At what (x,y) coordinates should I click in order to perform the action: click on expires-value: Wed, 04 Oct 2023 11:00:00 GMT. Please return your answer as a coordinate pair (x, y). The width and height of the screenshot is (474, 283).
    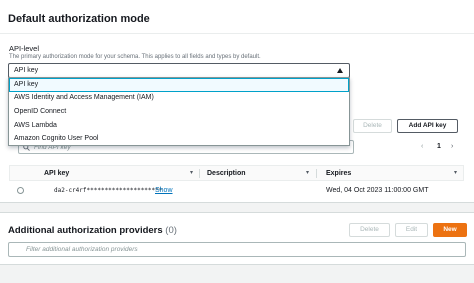
    Looking at the image, I should click on (377, 190).